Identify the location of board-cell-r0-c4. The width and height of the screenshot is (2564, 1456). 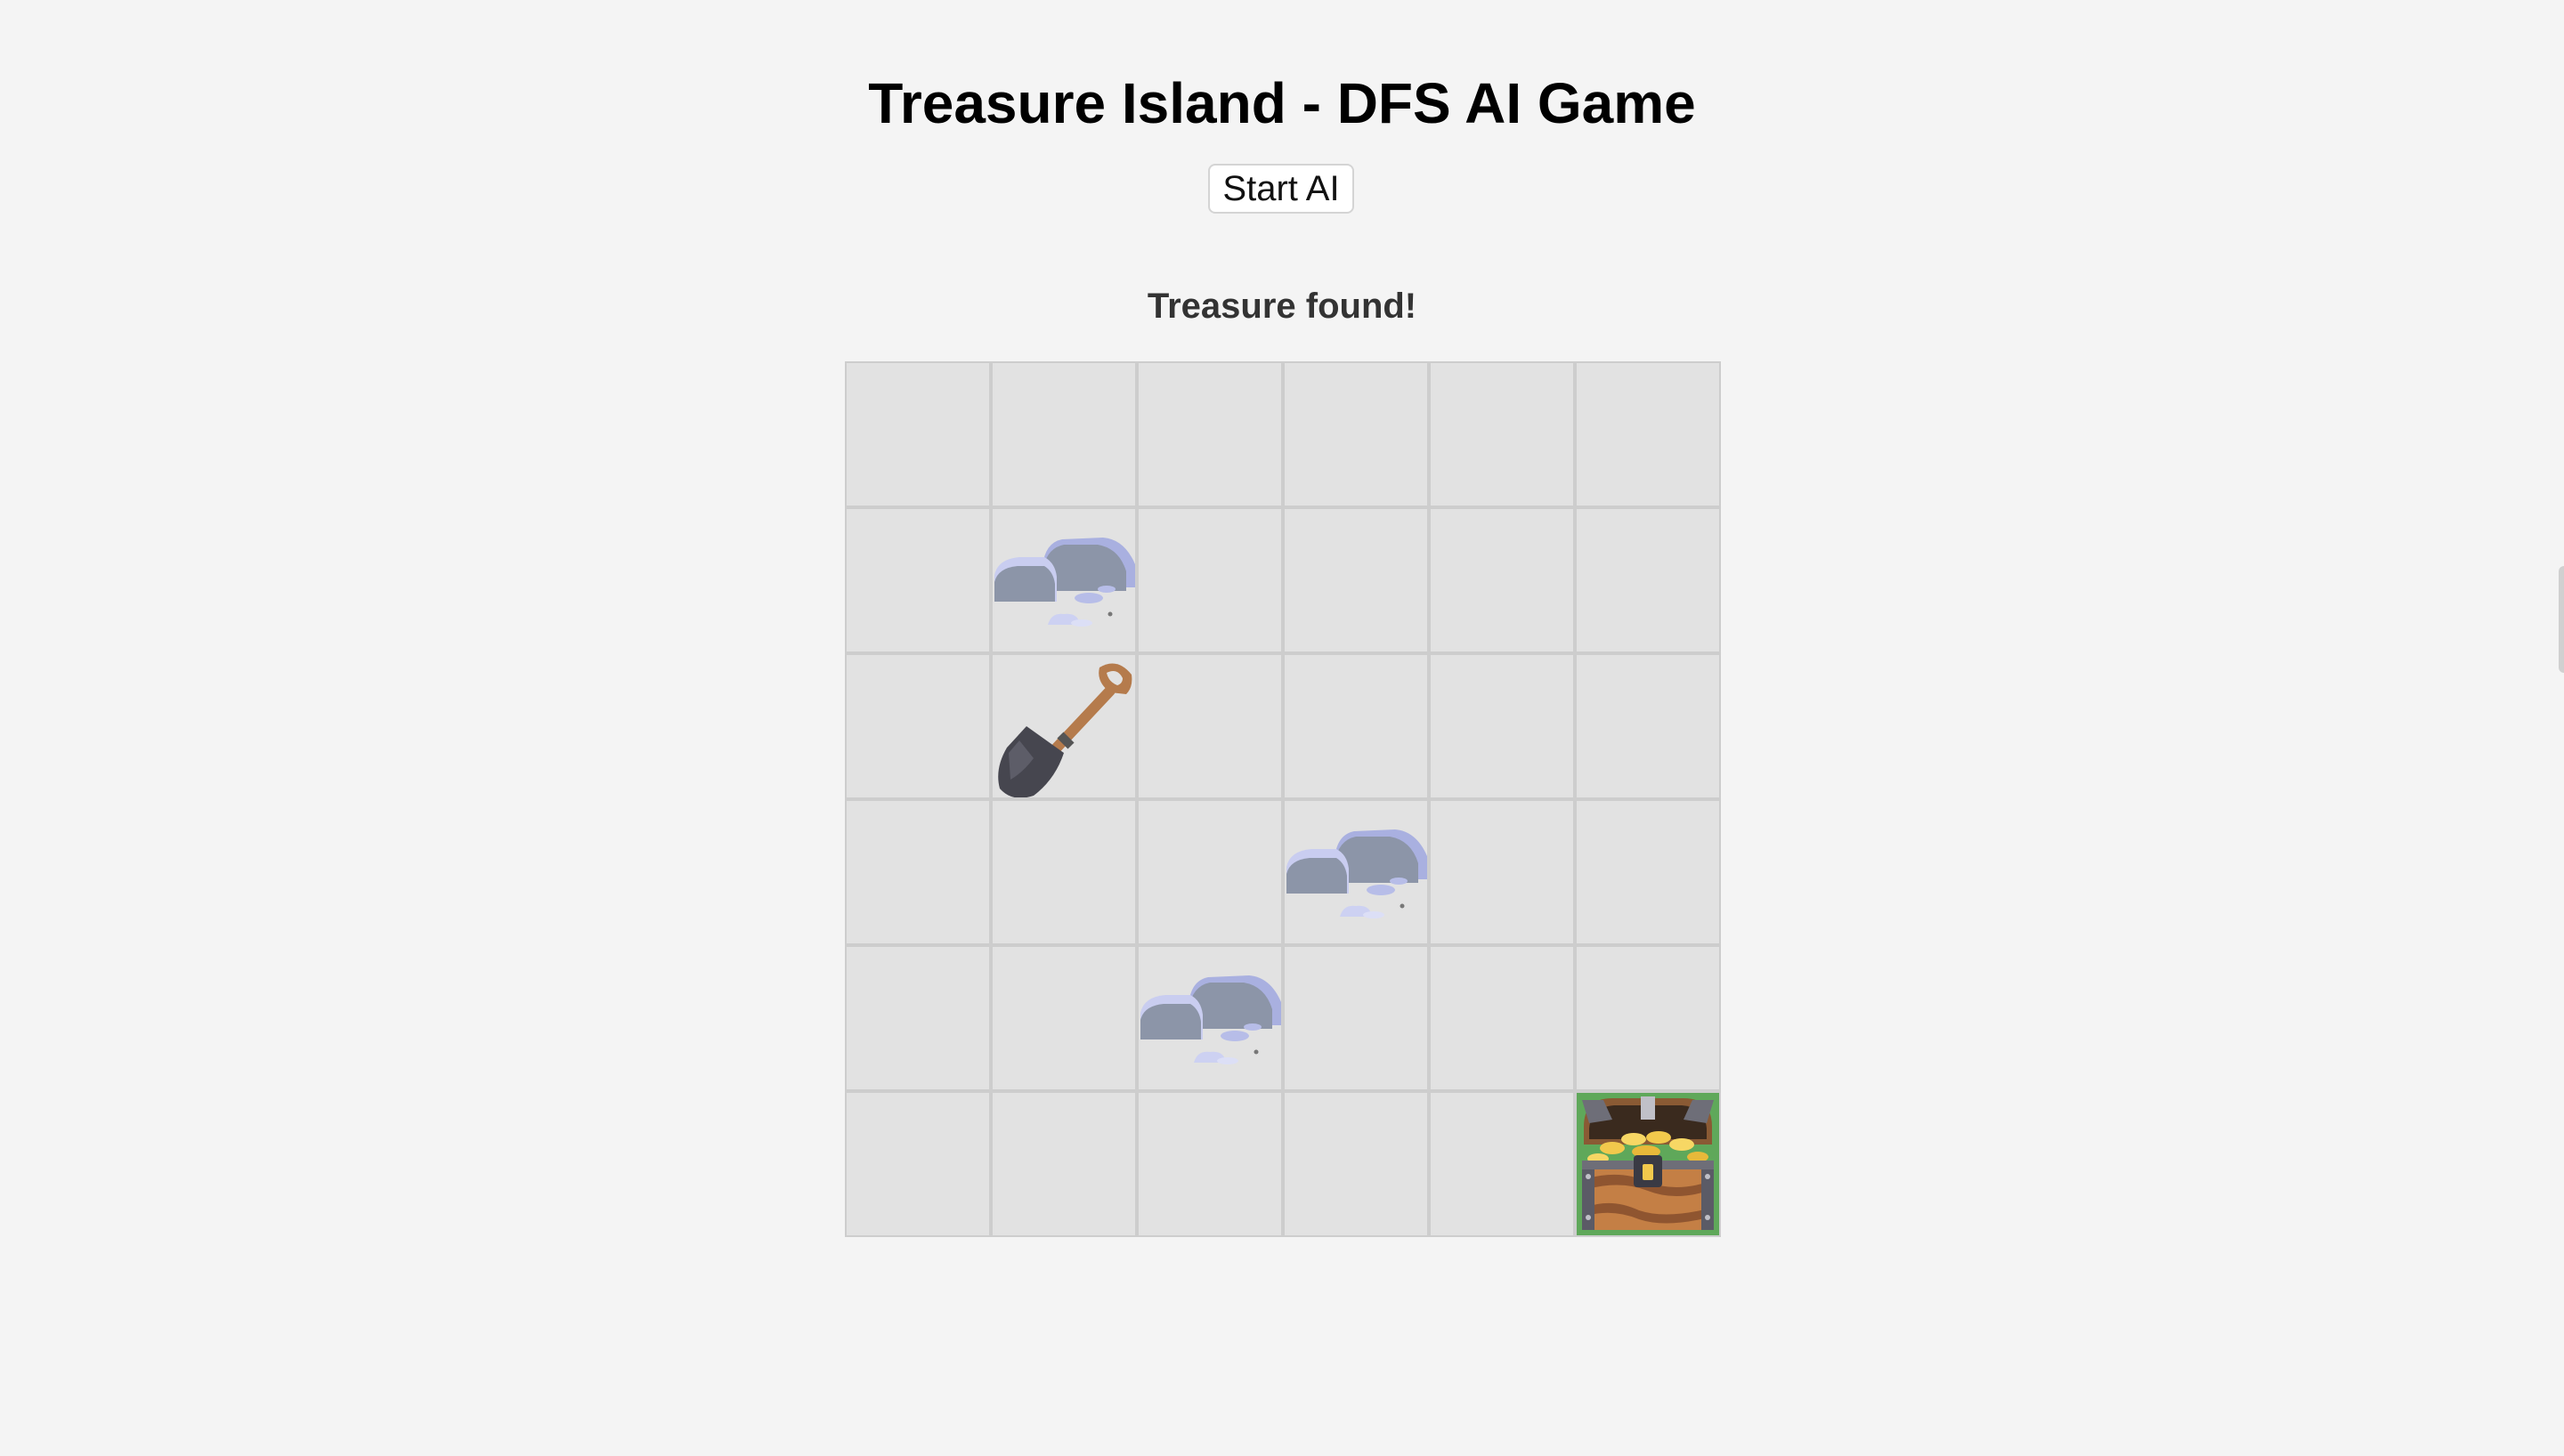
(1502, 434).